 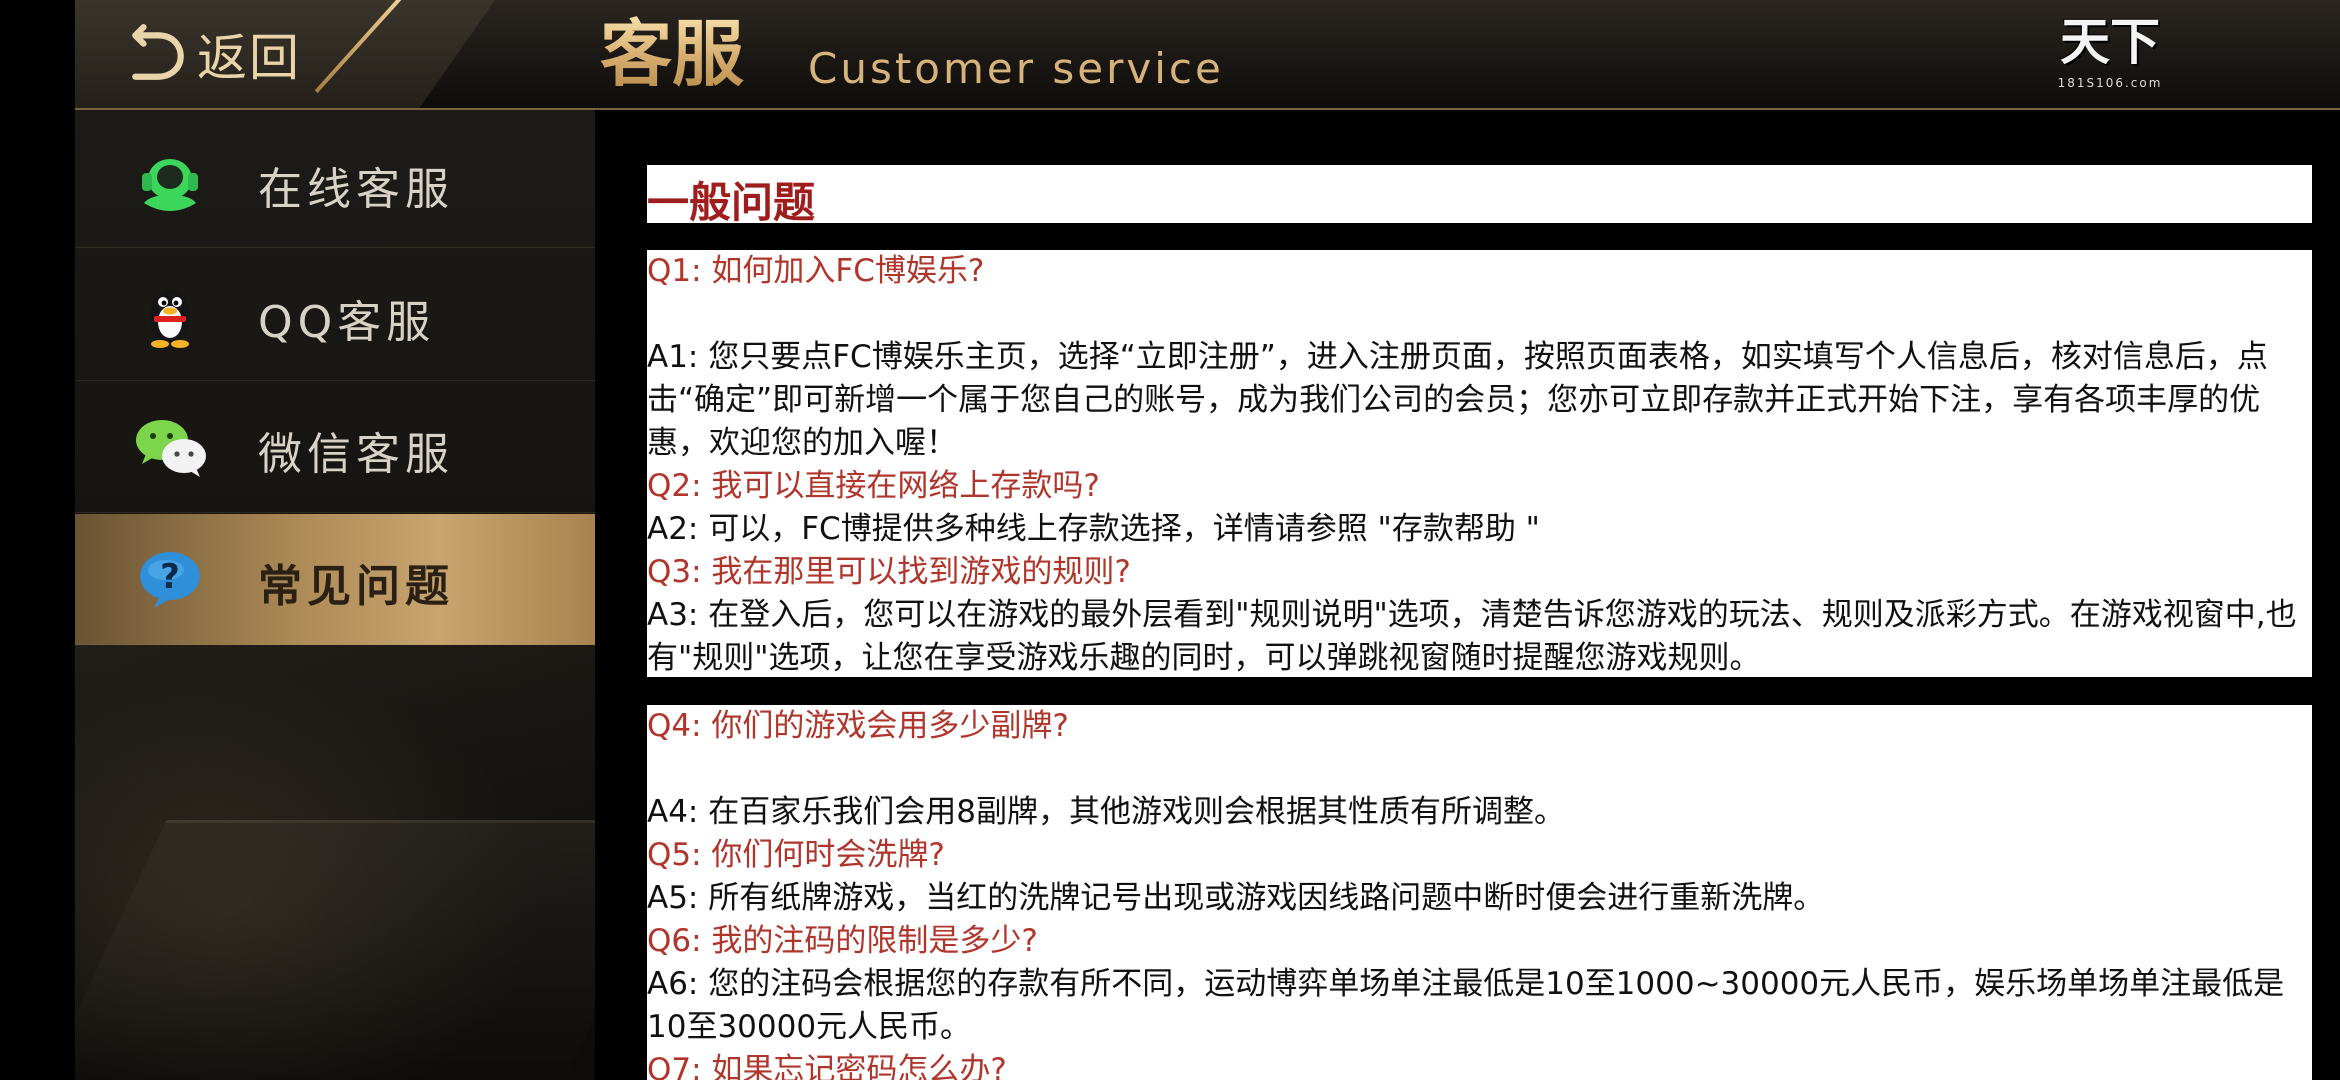 I want to click on card-table-decoration, so click(x=335, y=950).